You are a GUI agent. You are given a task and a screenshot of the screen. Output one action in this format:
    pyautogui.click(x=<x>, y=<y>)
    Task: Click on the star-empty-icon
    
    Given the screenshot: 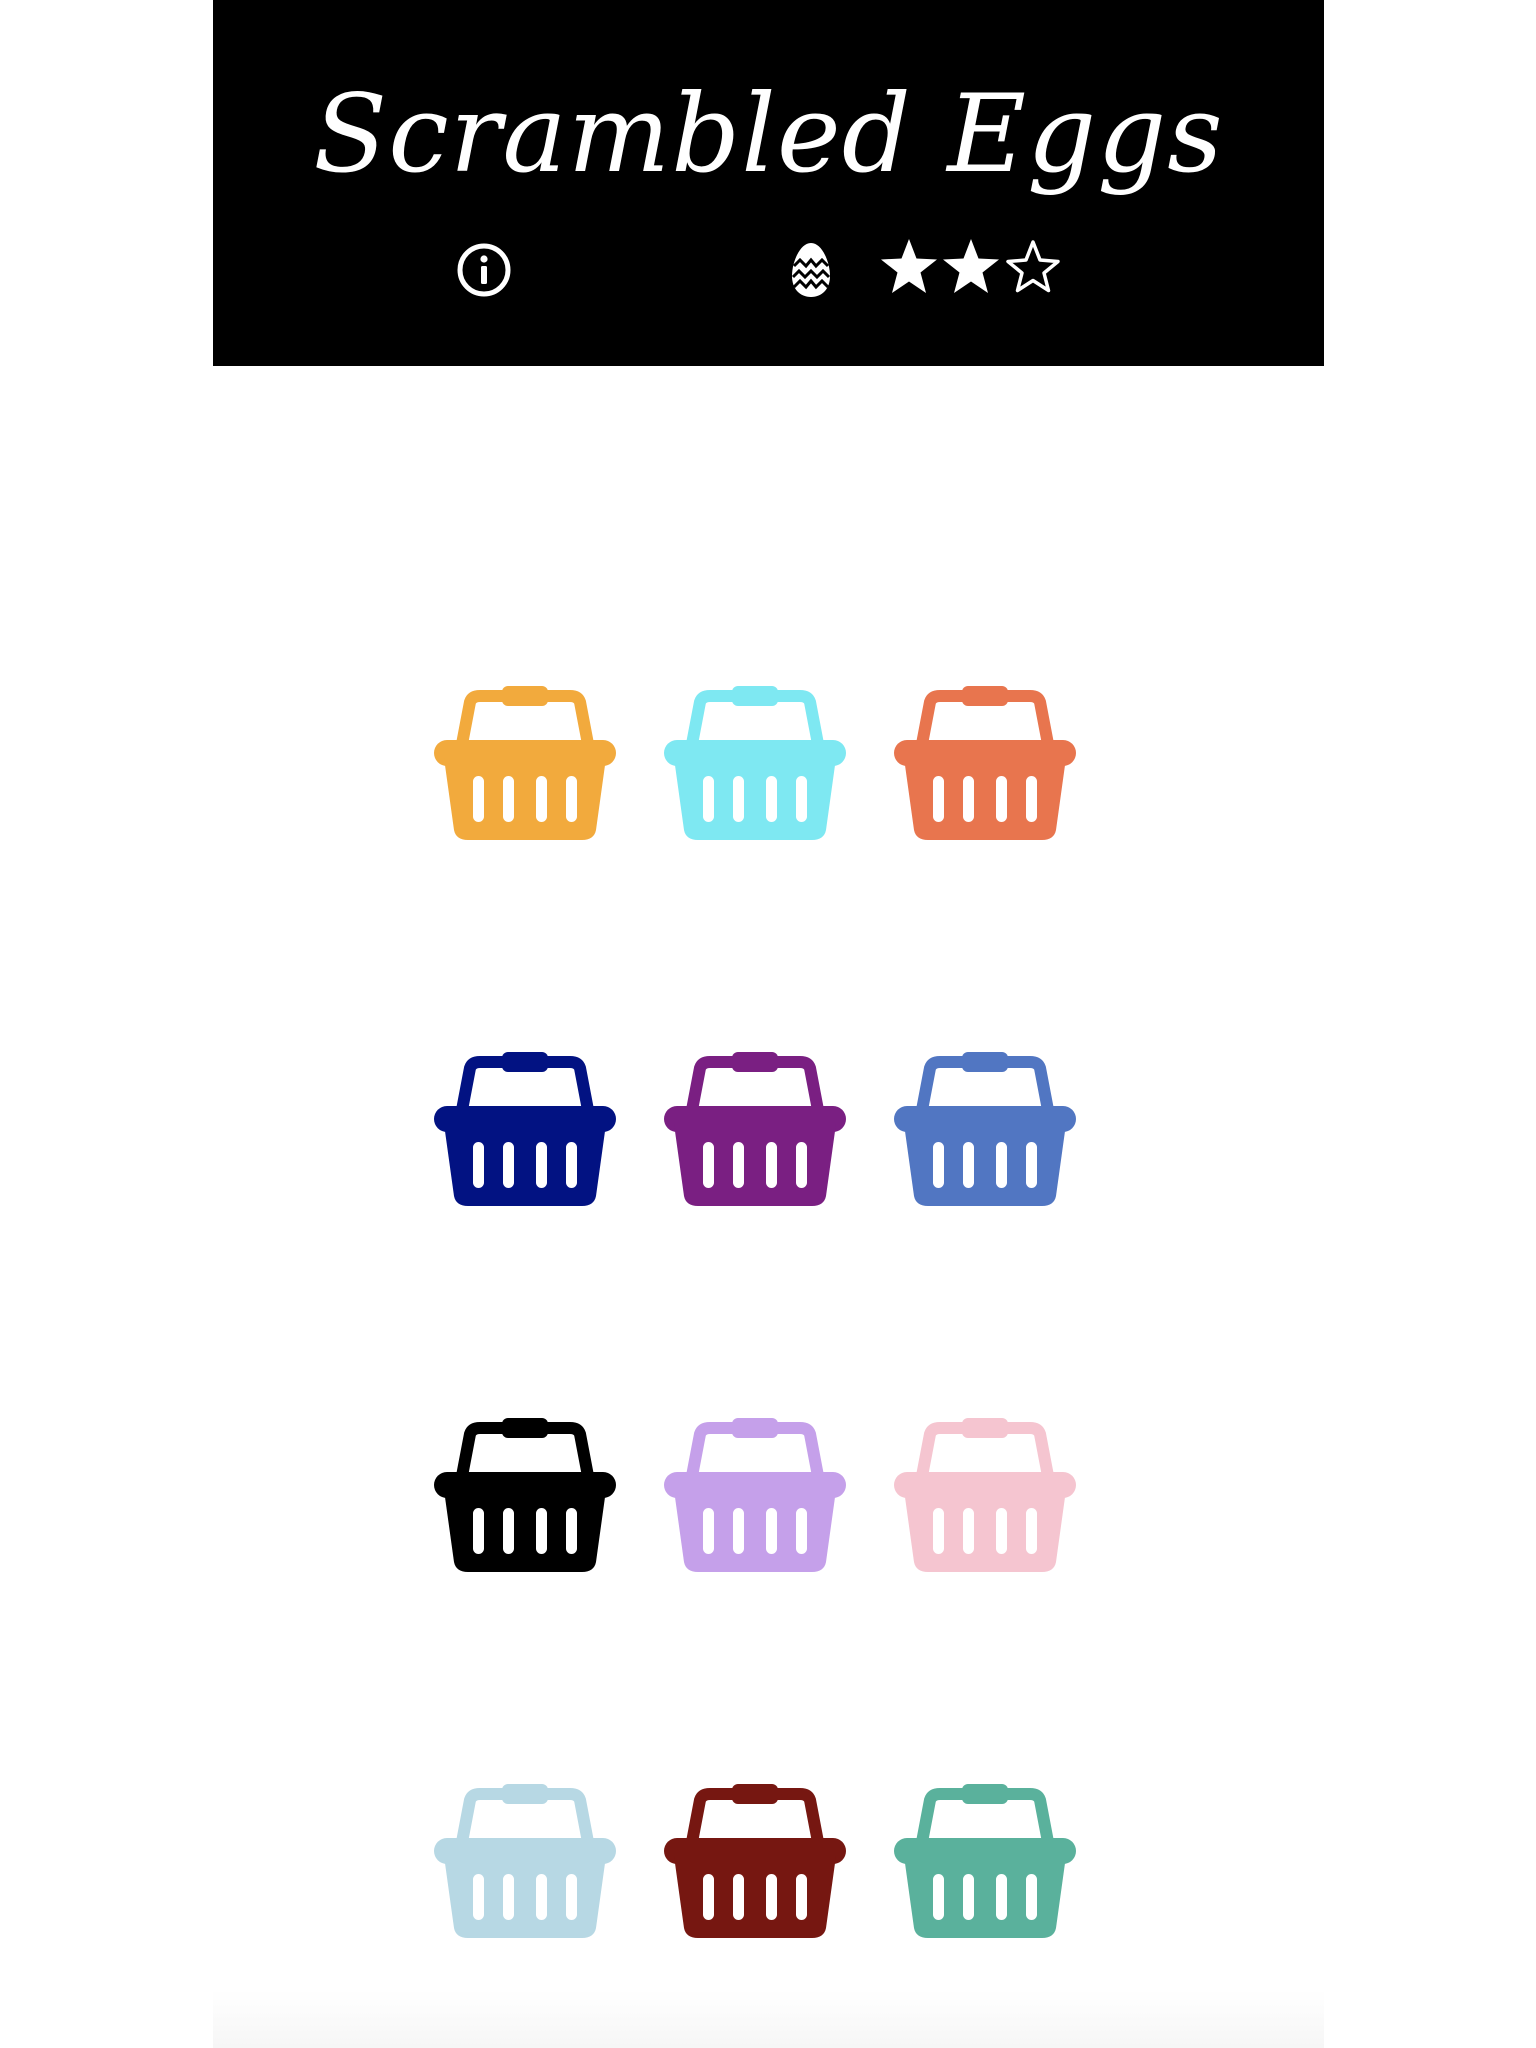 What is the action you would take?
    pyautogui.click(x=1033, y=266)
    